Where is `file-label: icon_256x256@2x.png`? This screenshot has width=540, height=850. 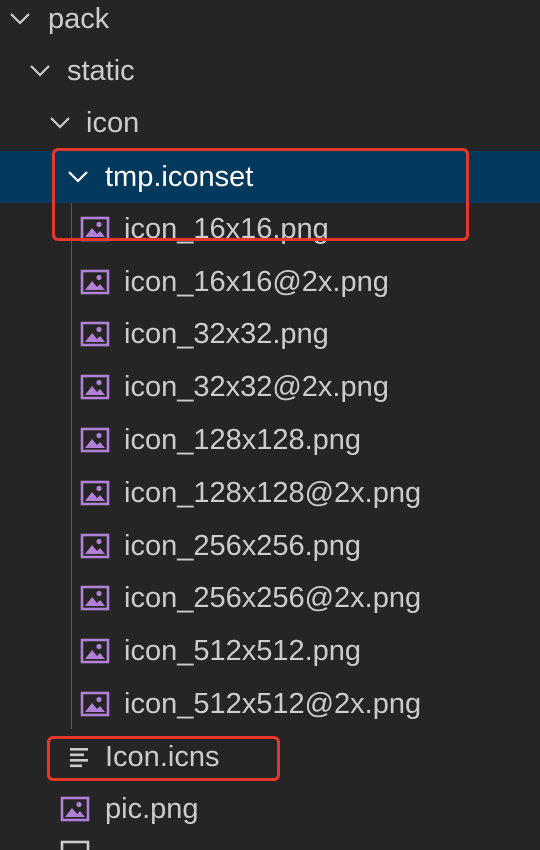 file-label: icon_256x256@2x.png is located at coordinates (273, 598).